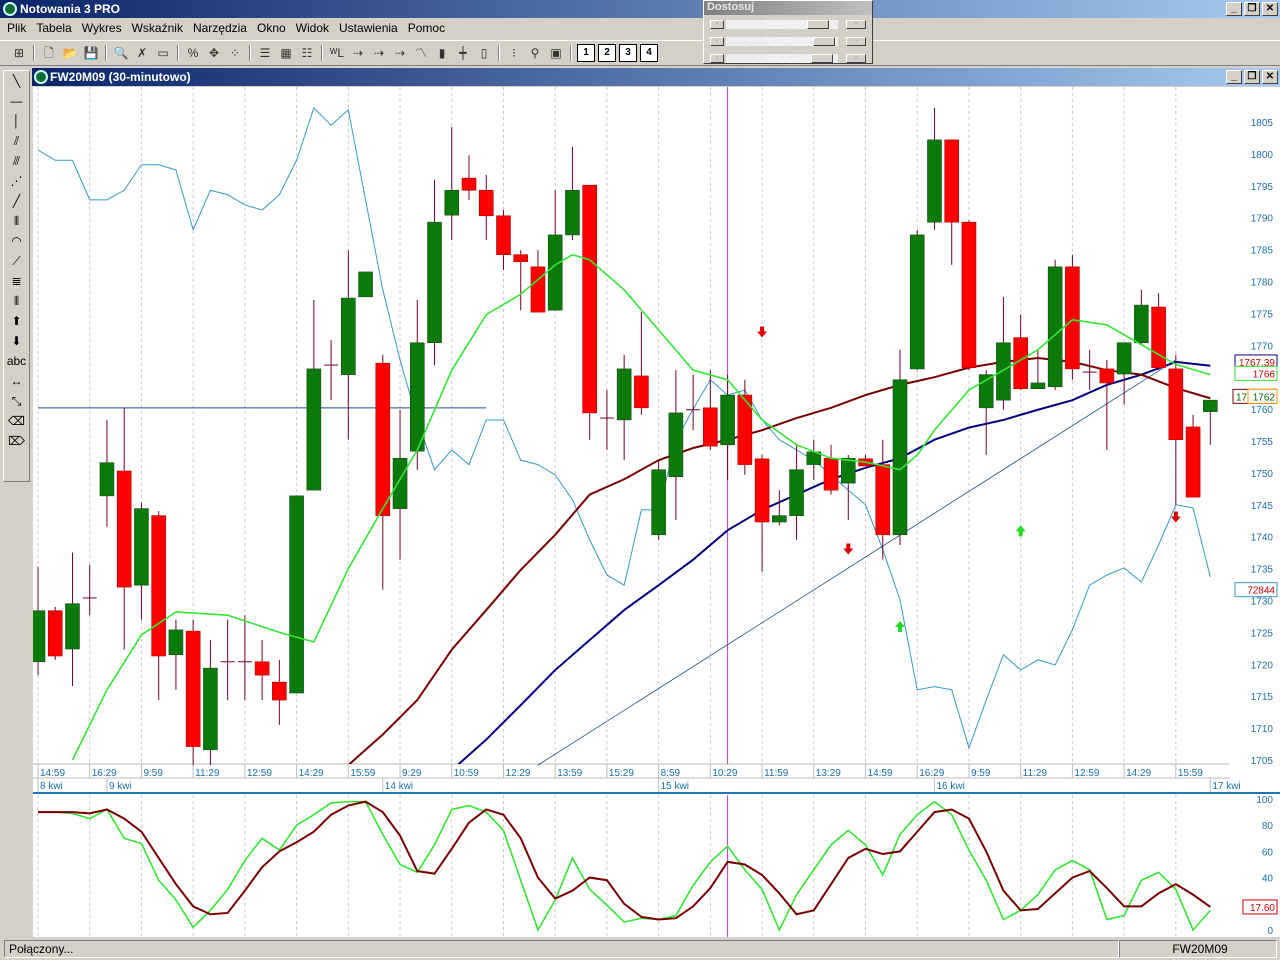 This screenshot has height=960, width=1280. I want to click on line-chart-icon: 〽, so click(421, 53).